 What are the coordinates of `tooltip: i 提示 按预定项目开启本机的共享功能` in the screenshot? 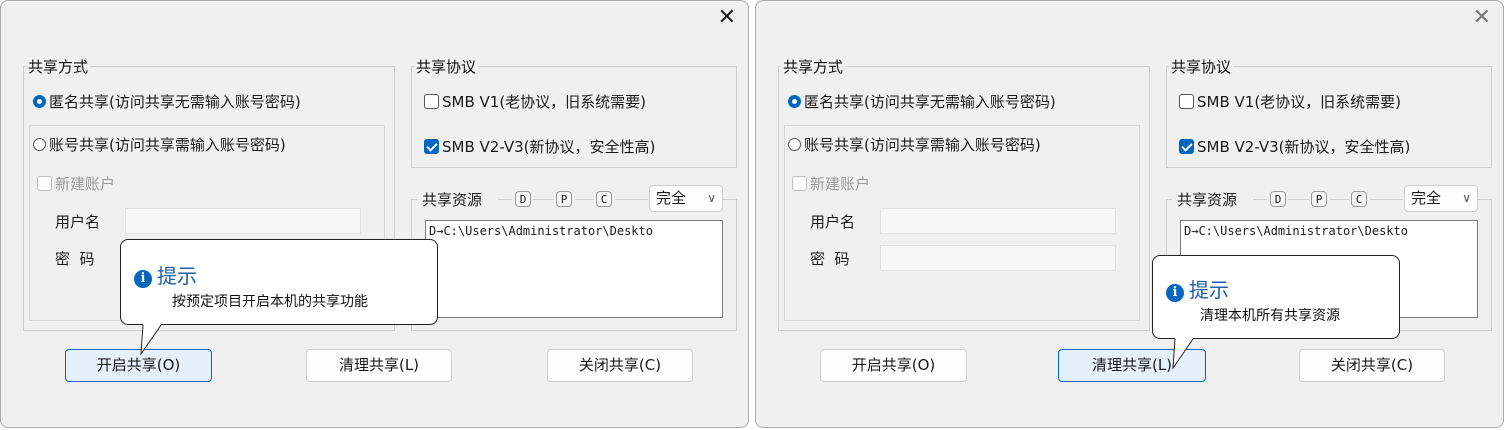 It's located at (279, 297).